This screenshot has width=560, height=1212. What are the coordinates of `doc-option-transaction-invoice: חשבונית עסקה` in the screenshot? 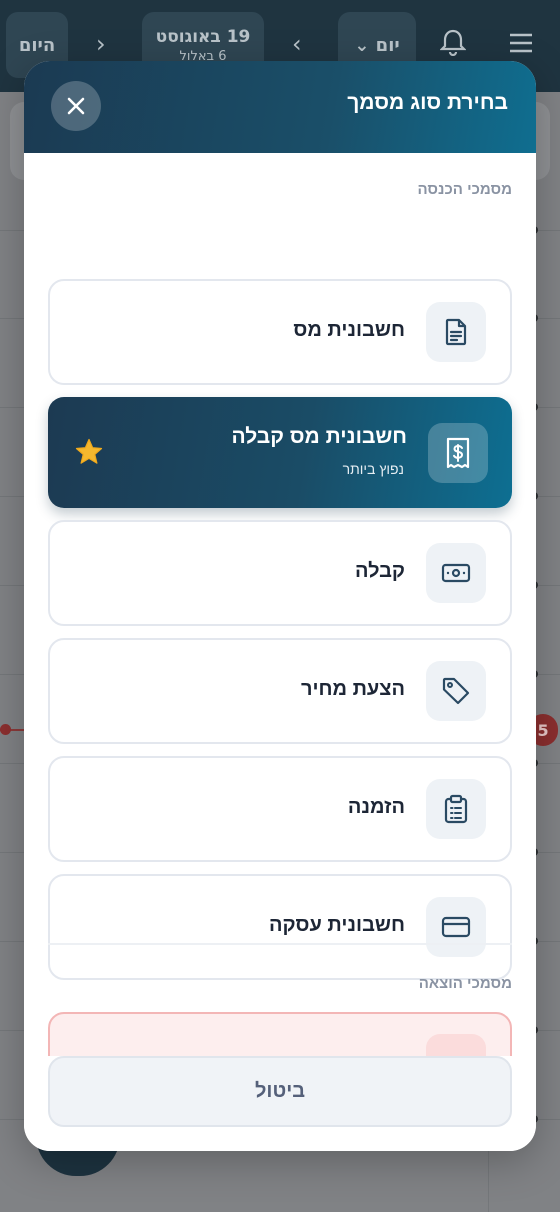 It's located at (280, 927).